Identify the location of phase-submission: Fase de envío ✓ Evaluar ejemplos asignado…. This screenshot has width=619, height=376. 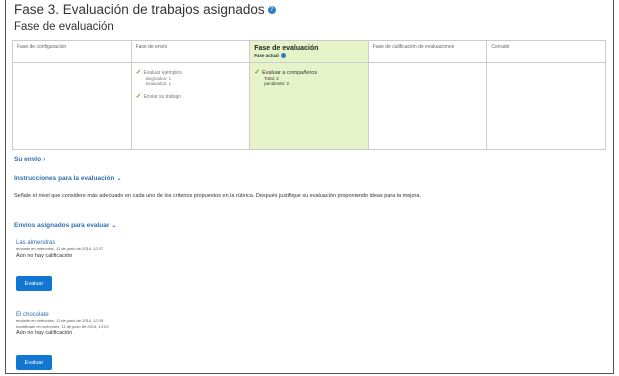
(191, 95).